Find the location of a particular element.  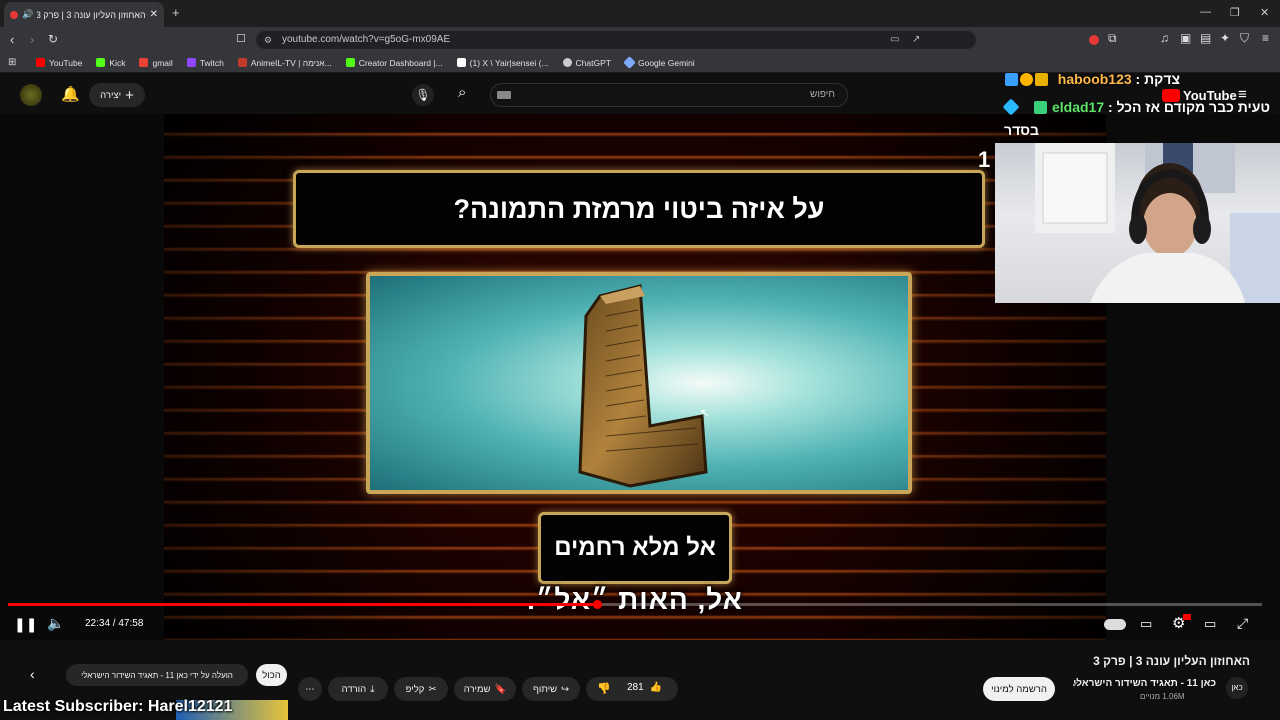

player-left-pillarbox is located at coordinates (82, 377).